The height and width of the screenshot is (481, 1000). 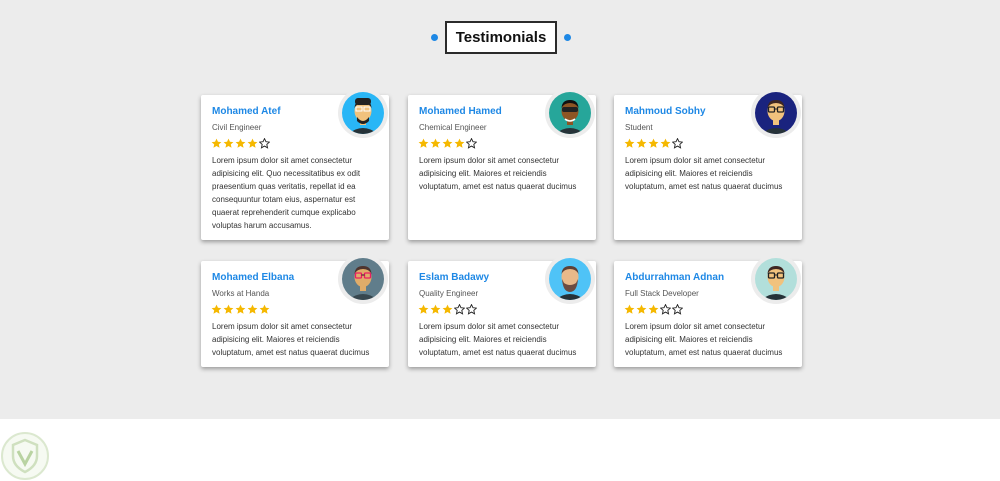 I want to click on testimonial-name: Abdurrahman Adnan, so click(x=675, y=277).